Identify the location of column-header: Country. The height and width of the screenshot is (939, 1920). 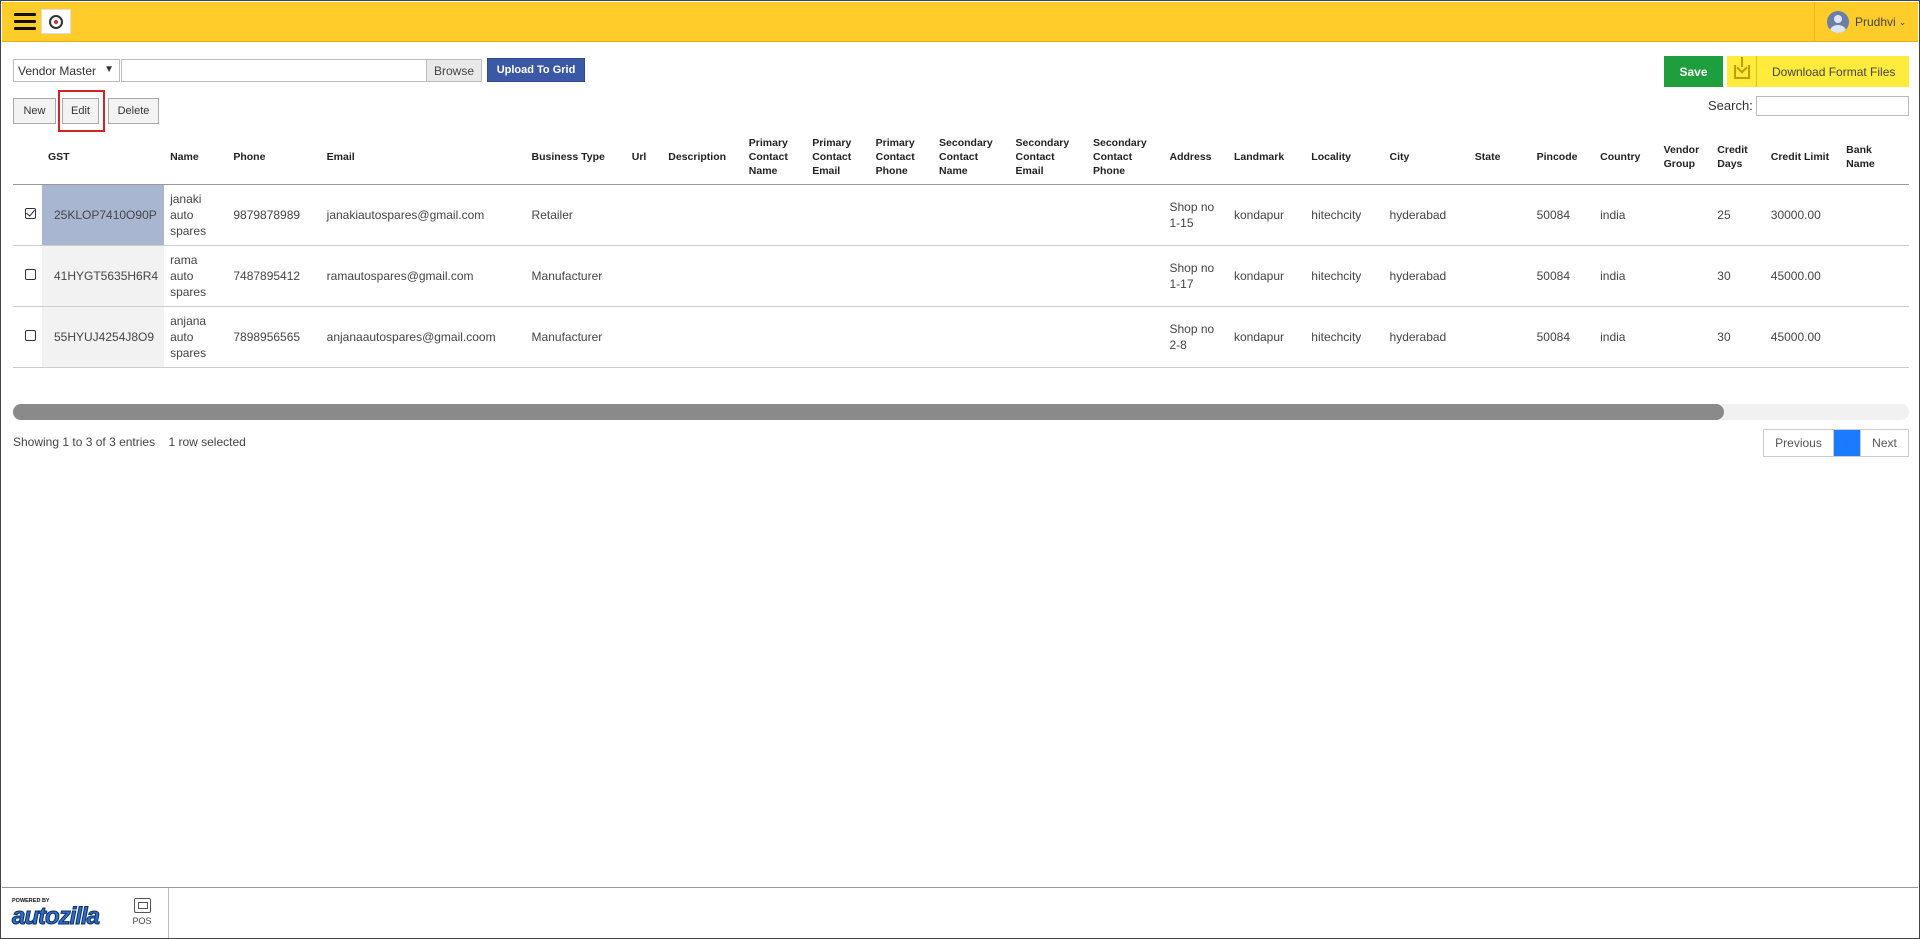
(1626, 158).